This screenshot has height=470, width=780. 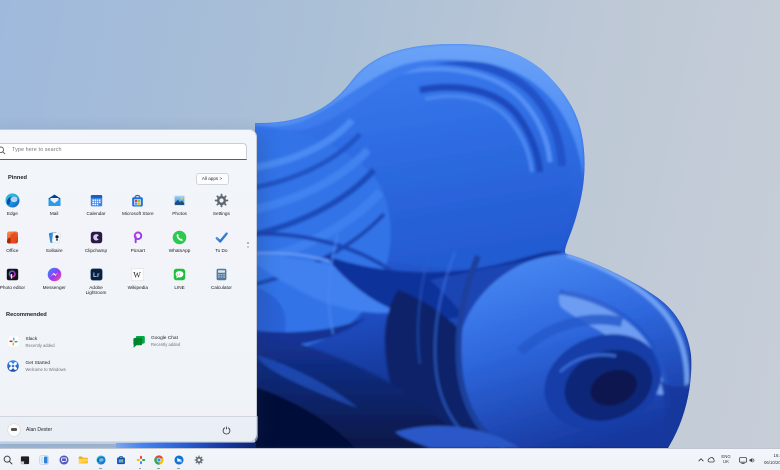 I want to click on svg-text: Lr, so click(x=96, y=275).